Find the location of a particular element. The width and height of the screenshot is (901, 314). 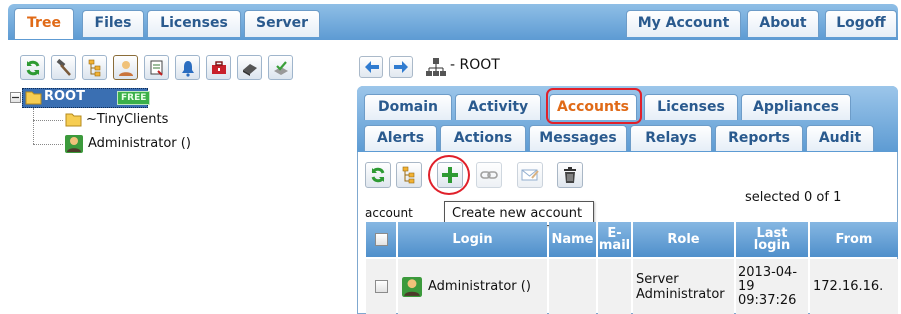

tab-licenses-section: Licenses is located at coordinates (691, 107).